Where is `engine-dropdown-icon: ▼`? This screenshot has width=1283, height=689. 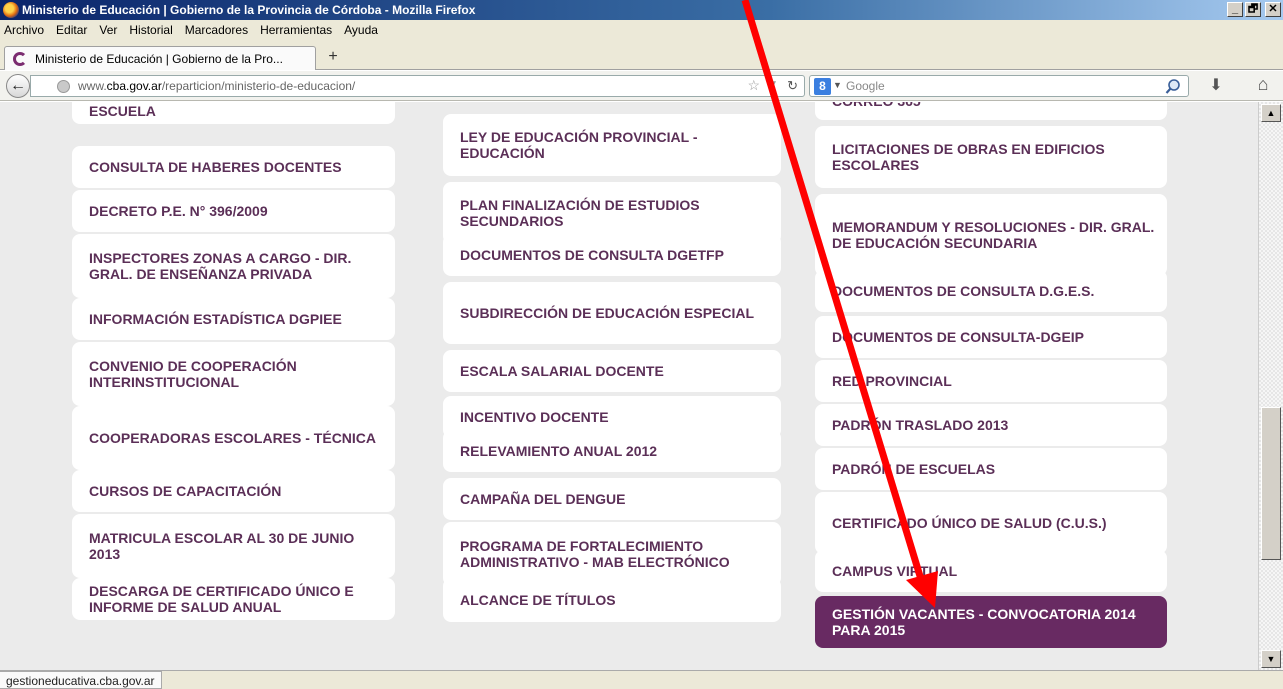 engine-dropdown-icon: ▼ is located at coordinates (837, 85).